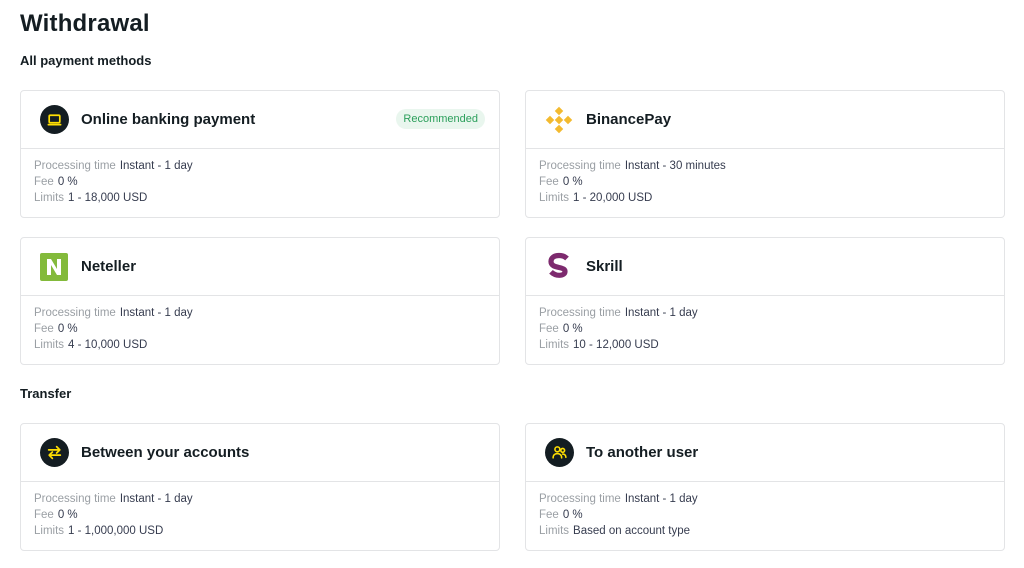 This screenshot has height=568, width=1024. I want to click on limits-row: Limits 1 - 18,000 USD, so click(266, 198).